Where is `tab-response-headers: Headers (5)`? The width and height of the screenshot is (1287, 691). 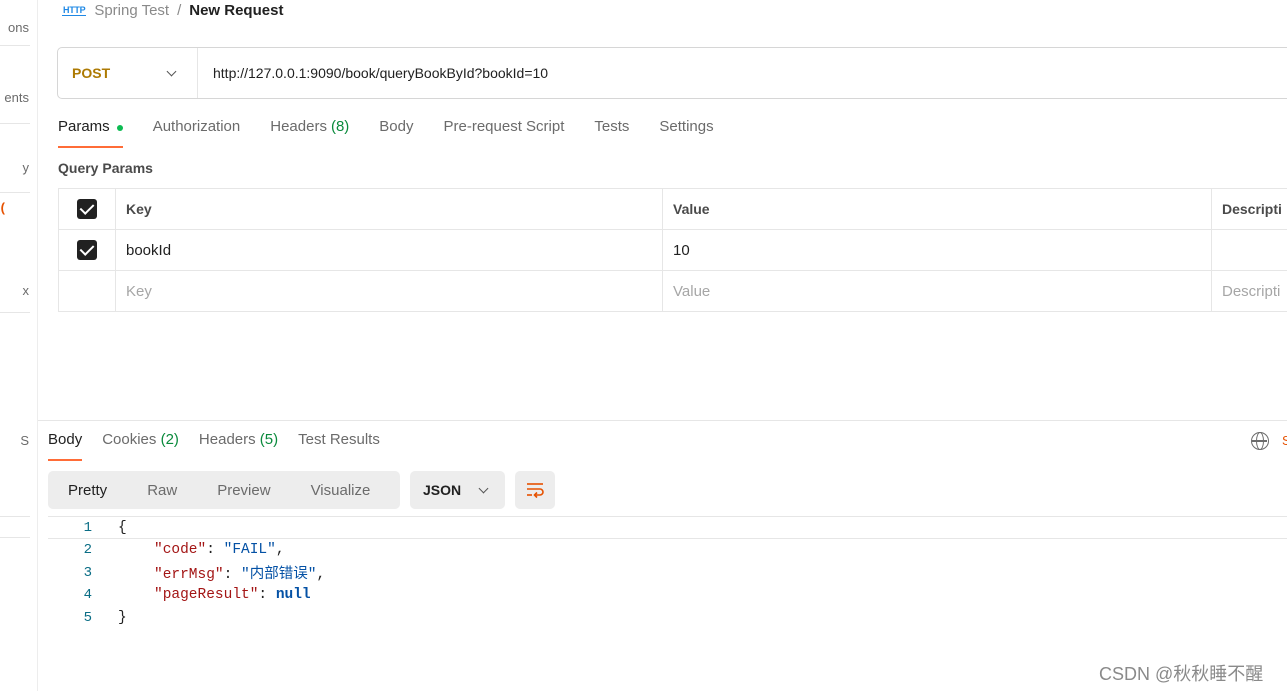
tab-response-headers: Headers (5) is located at coordinates (238, 446).